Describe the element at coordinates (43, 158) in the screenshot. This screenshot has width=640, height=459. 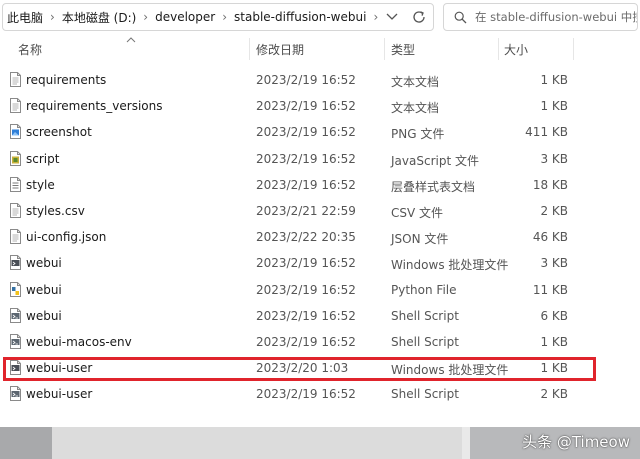
I see `file-name: script` at that location.